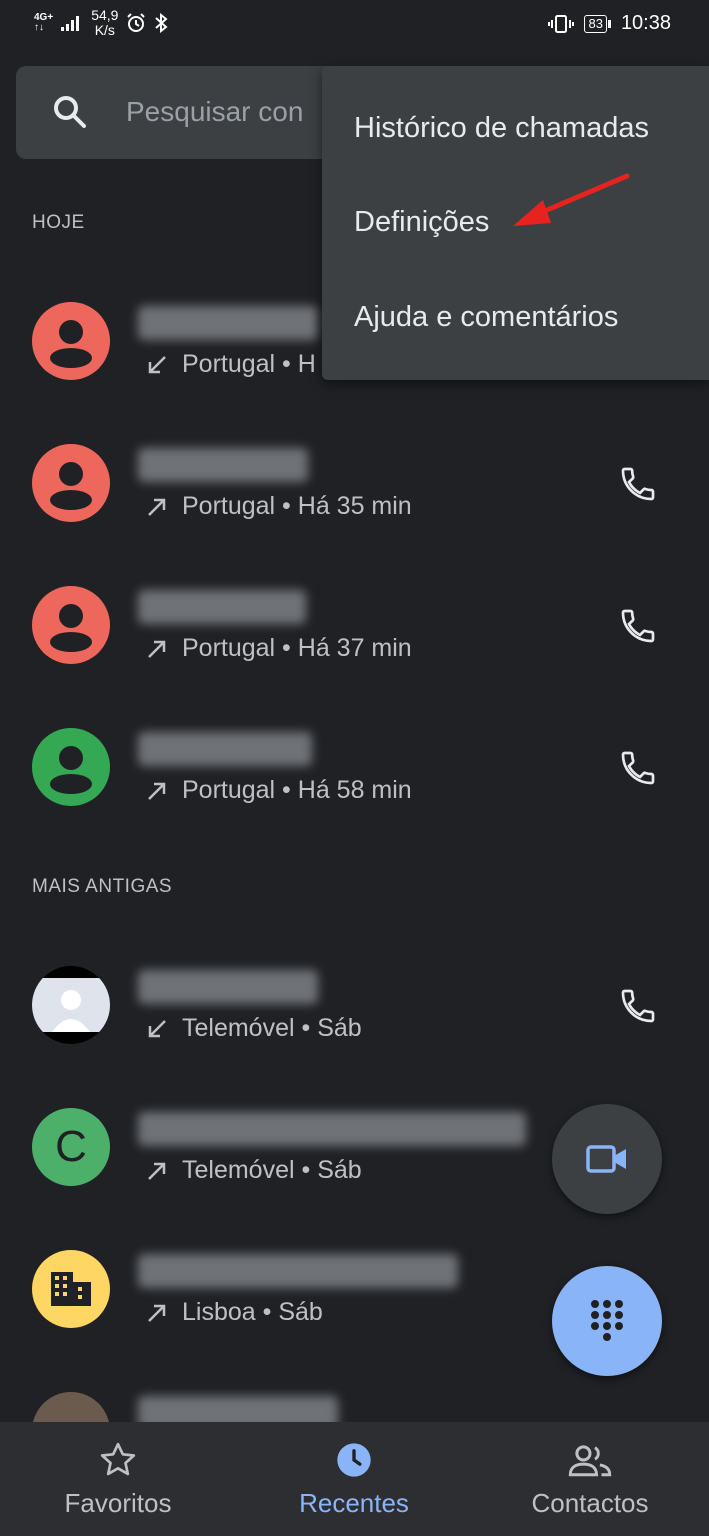  I want to click on business-icon, so click(71, 1289).